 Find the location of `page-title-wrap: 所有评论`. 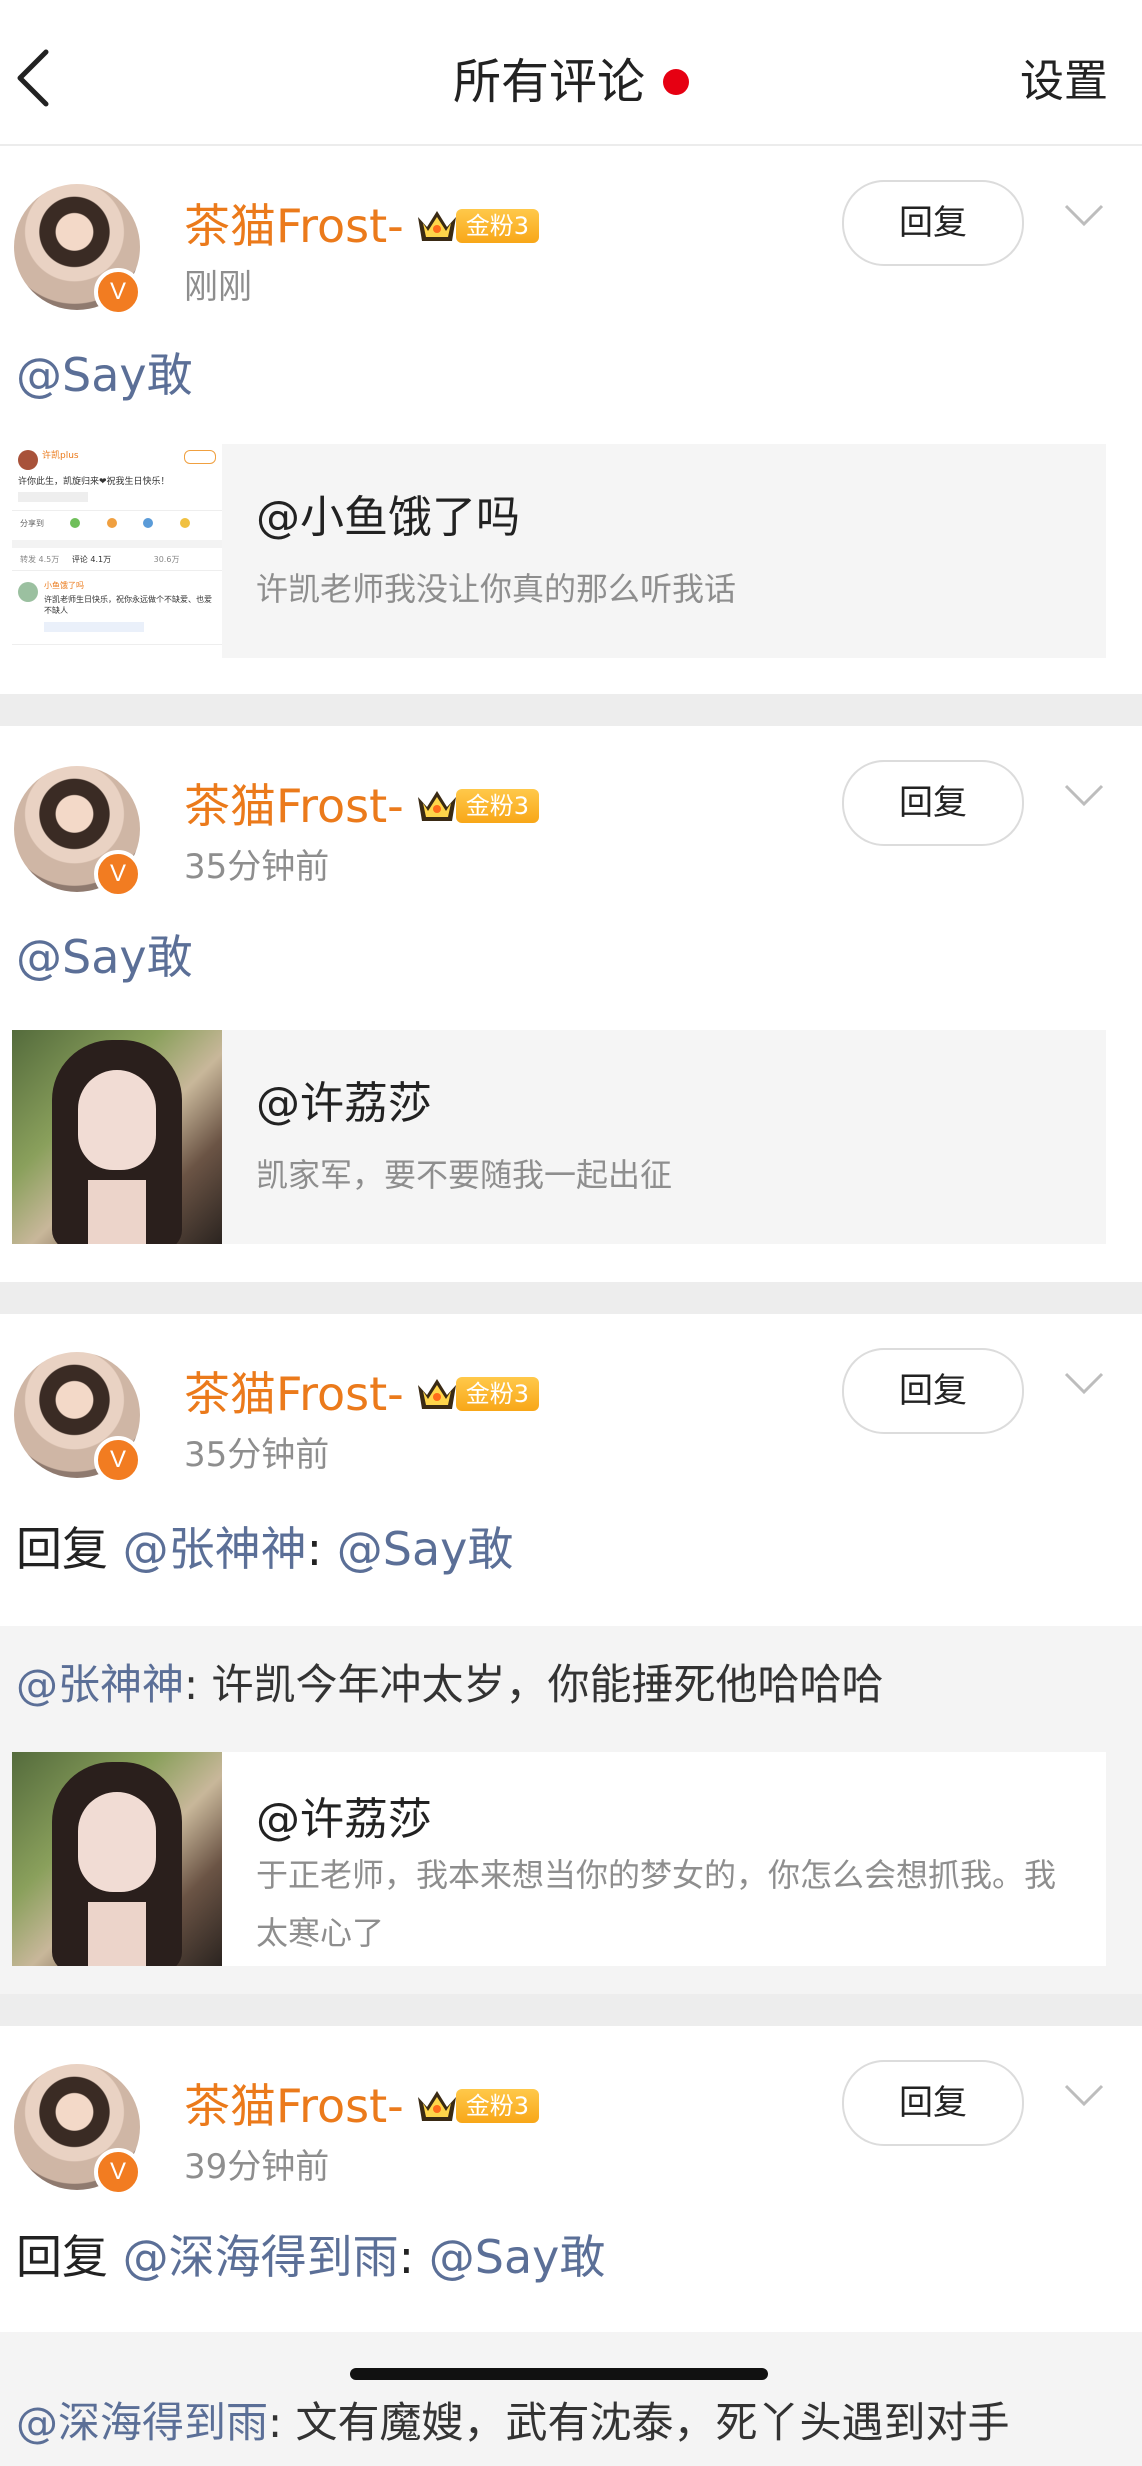

page-title-wrap: 所有评论 is located at coordinates (571, 80).